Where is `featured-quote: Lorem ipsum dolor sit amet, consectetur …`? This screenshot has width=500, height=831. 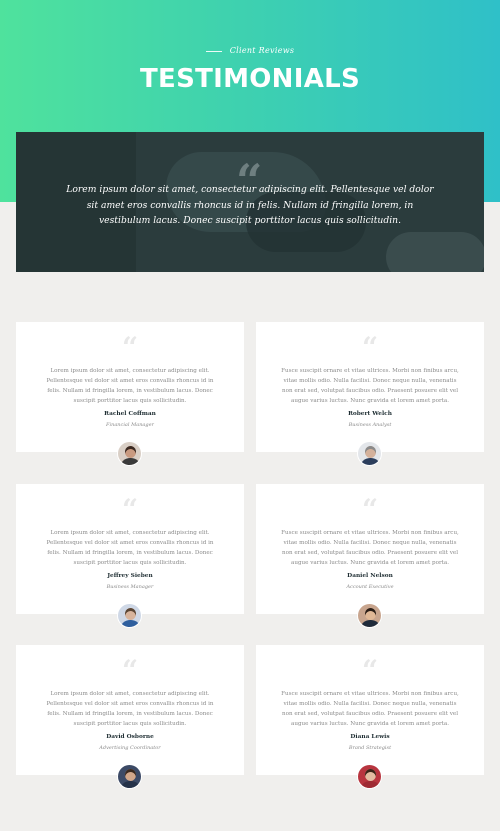 featured-quote: Lorem ipsum dolor sit amet, consectetur … is located at coordinates (250, 205).